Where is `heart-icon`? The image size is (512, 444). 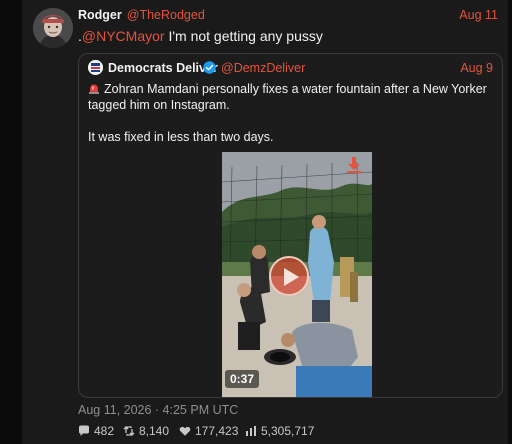 heart-icon is located at coordinates (185, 431).